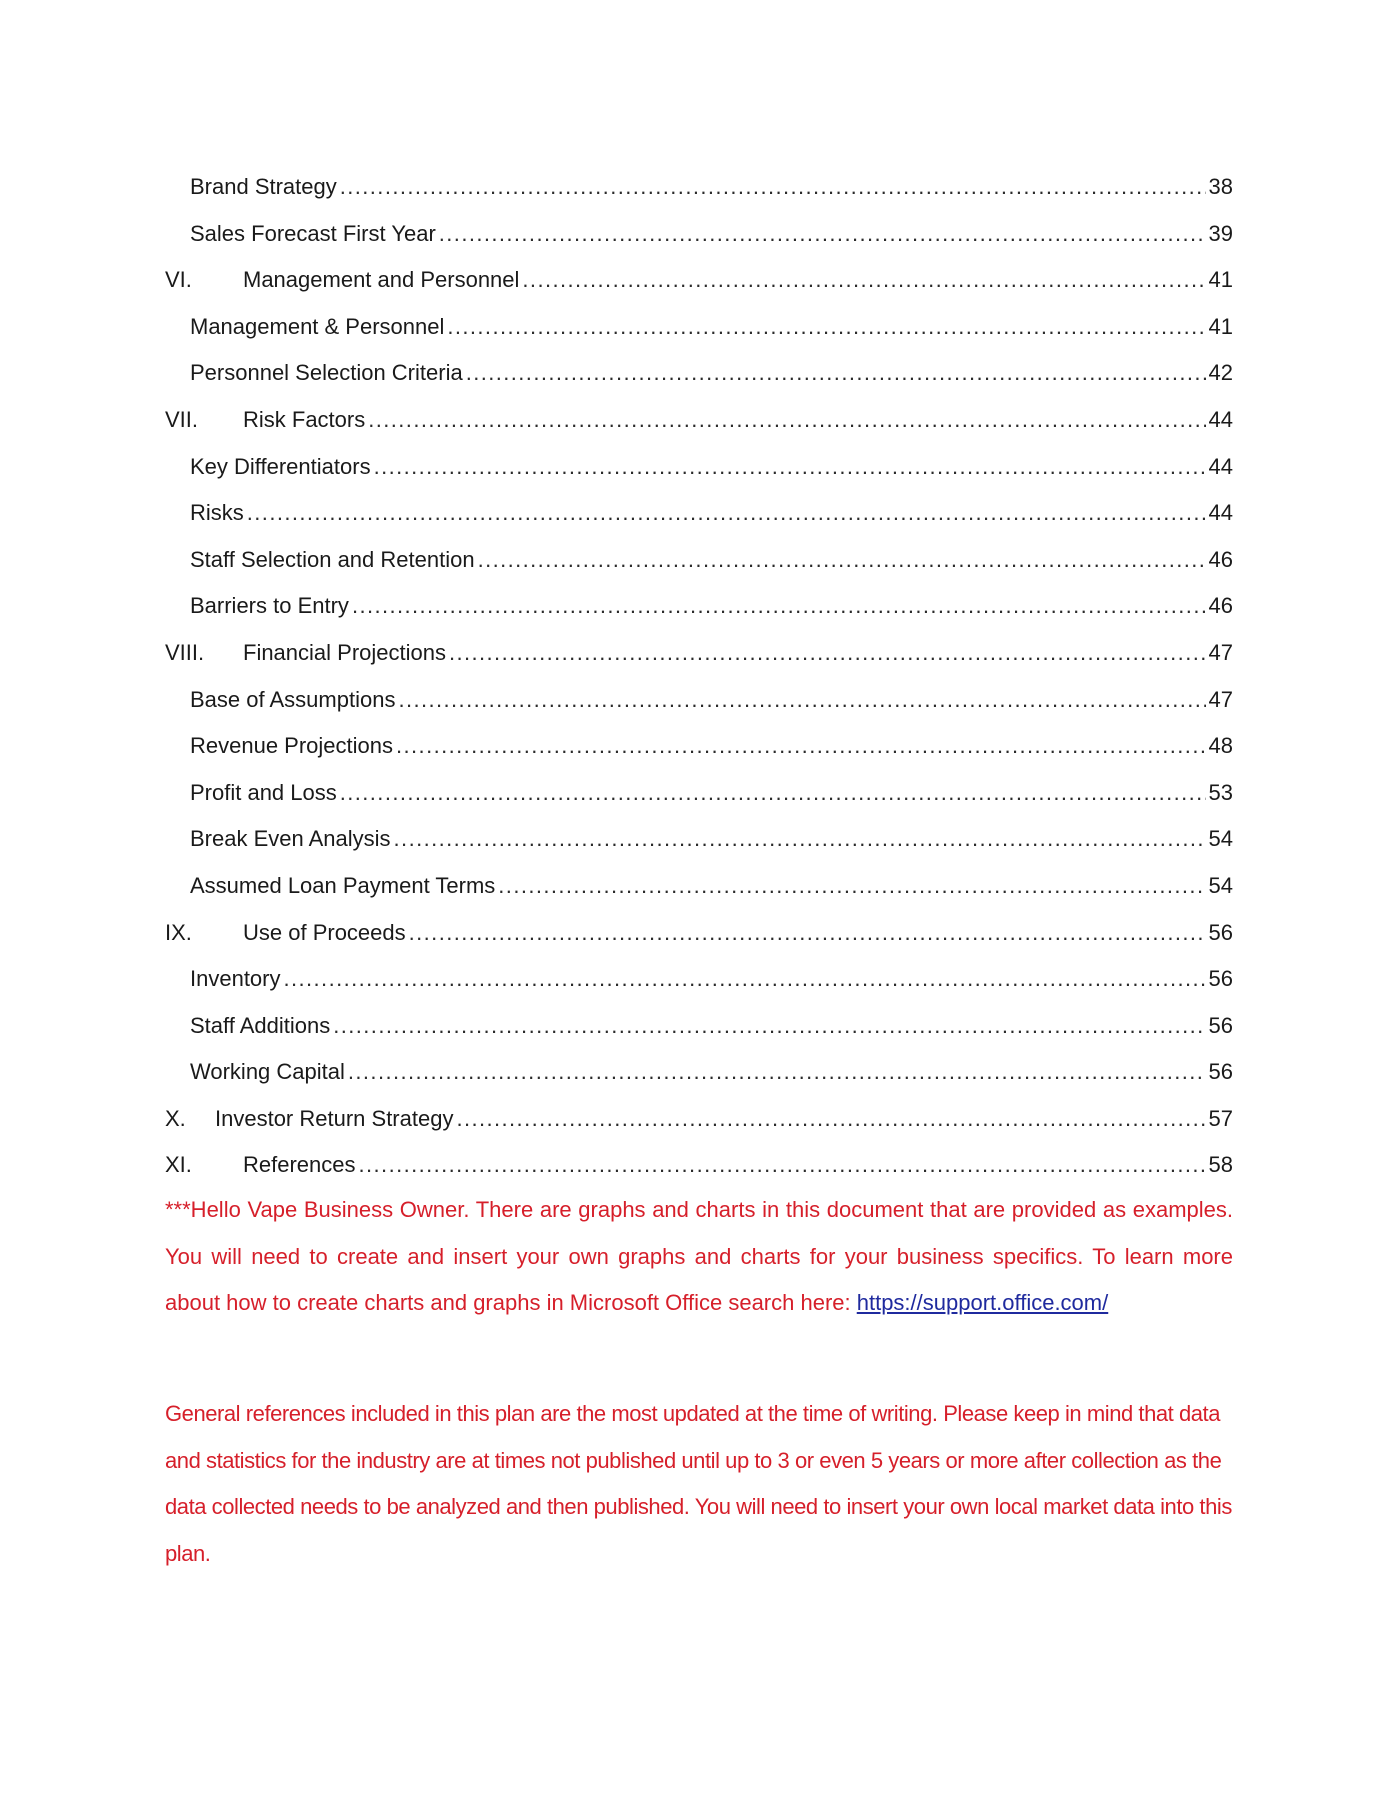  Describe the element at coordinates (293, 699) in the screenshot. I see `toc-entry-title: Base of Assumptions` at that location.